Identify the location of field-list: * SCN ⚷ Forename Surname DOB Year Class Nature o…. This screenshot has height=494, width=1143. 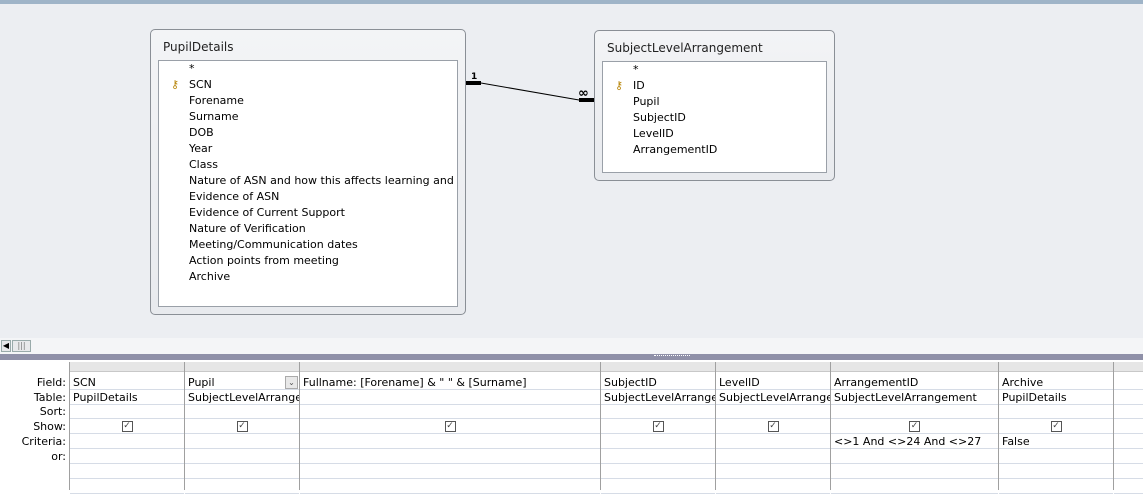
(308, 183).